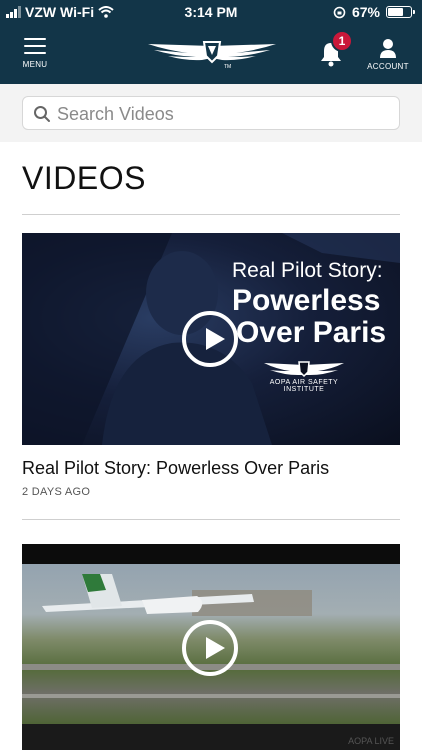 The image size is (422, 750). I want to click on search-icon, so click(42, 114).